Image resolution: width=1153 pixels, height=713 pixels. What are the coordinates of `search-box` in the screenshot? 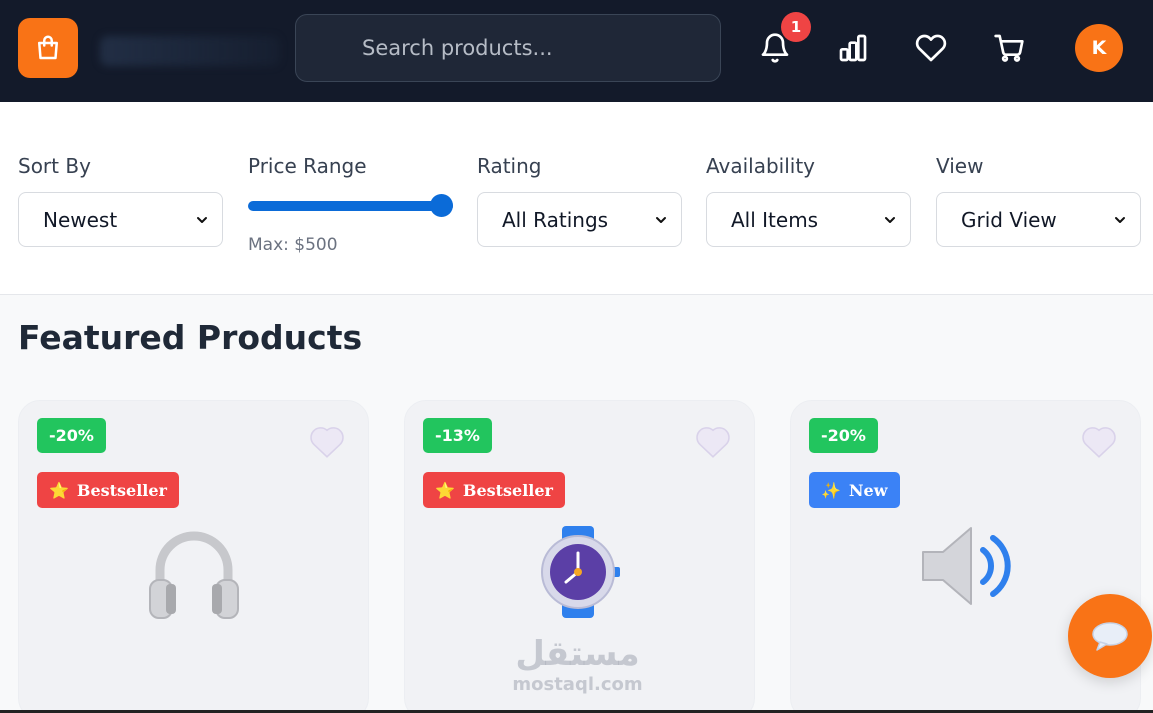 It's located at (508, 48).